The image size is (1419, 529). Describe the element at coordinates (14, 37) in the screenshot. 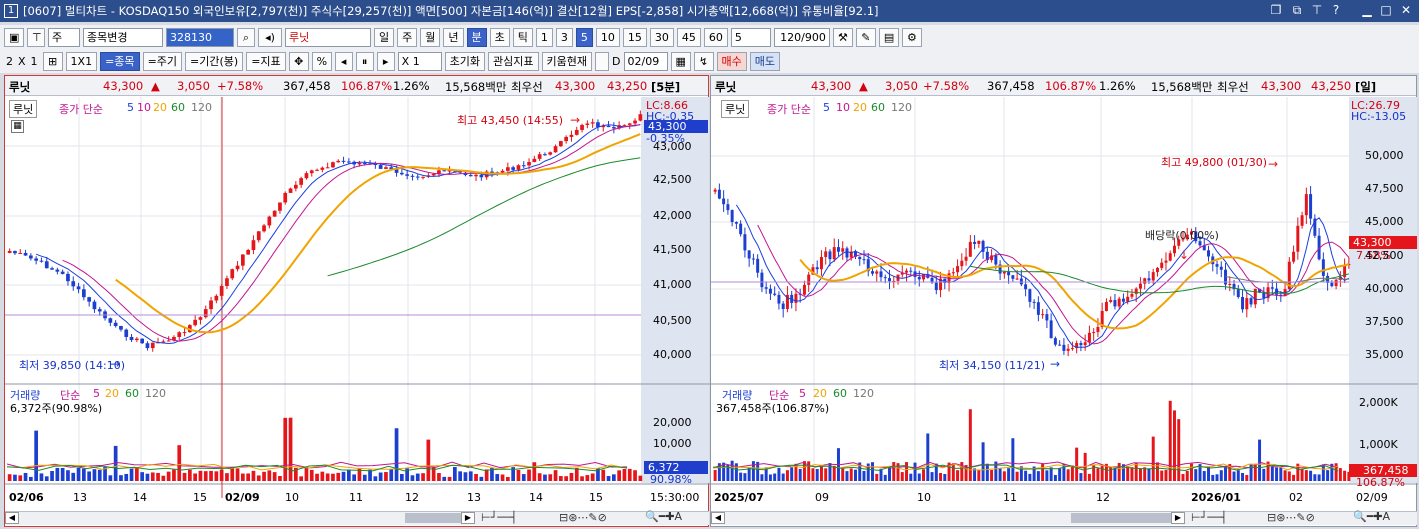

I see `layout-icon: ▣` at that location.